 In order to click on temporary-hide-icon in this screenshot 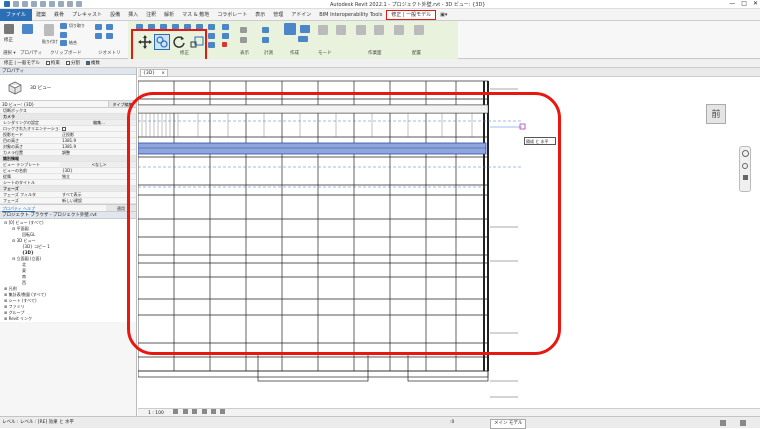, I will do `click(223, 411)`.